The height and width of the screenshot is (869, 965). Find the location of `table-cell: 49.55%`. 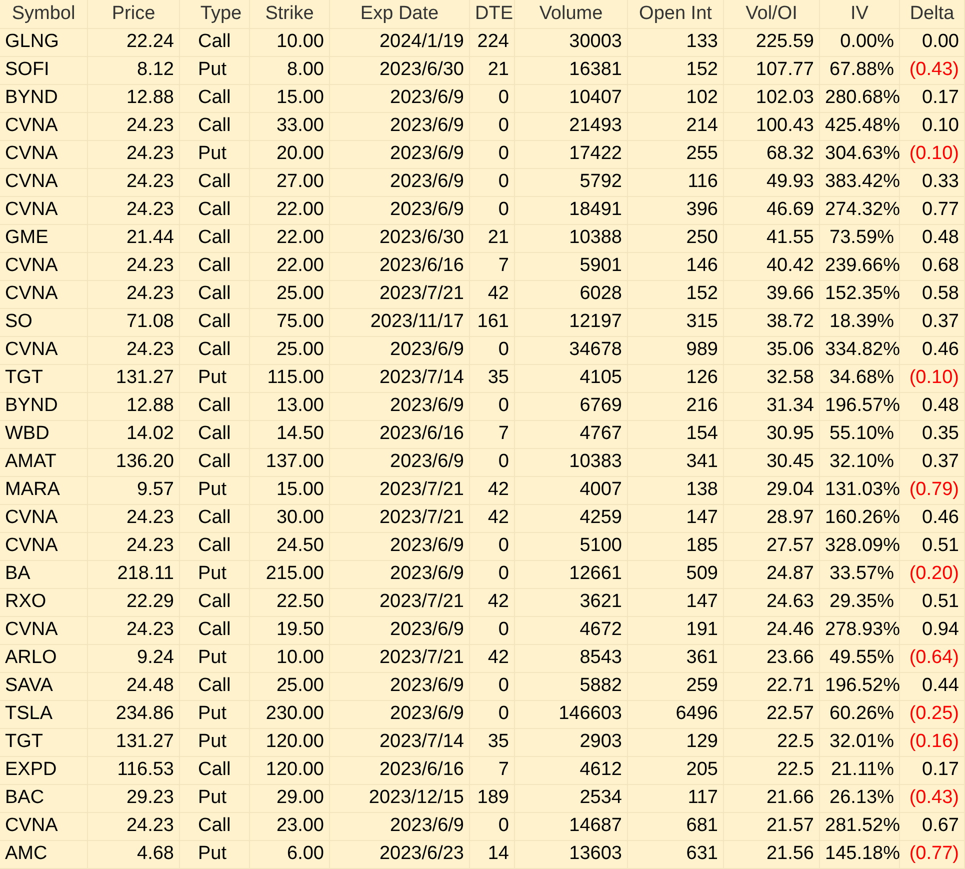

table-cell: 49.55% is located at coordinates (860, 658).